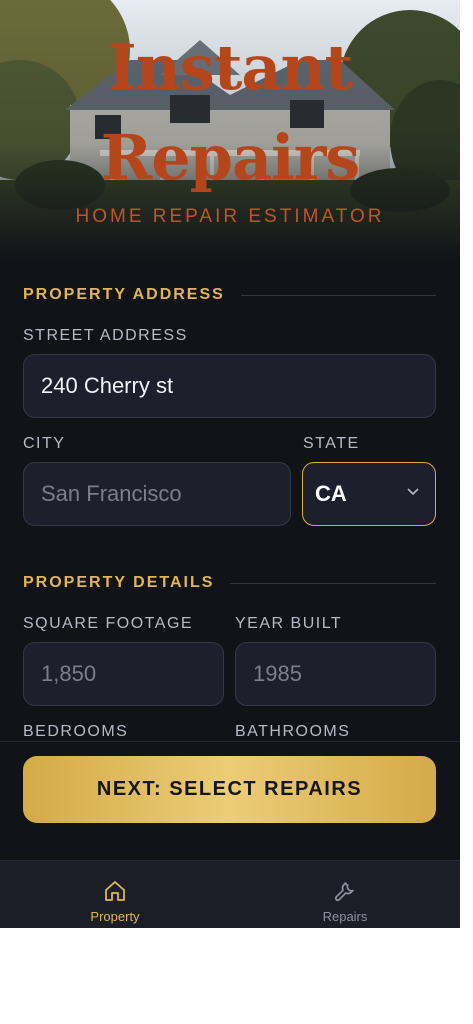 This screenshot has height=1024, width=473. I want to click on wrench-icon, so click(344, 892).